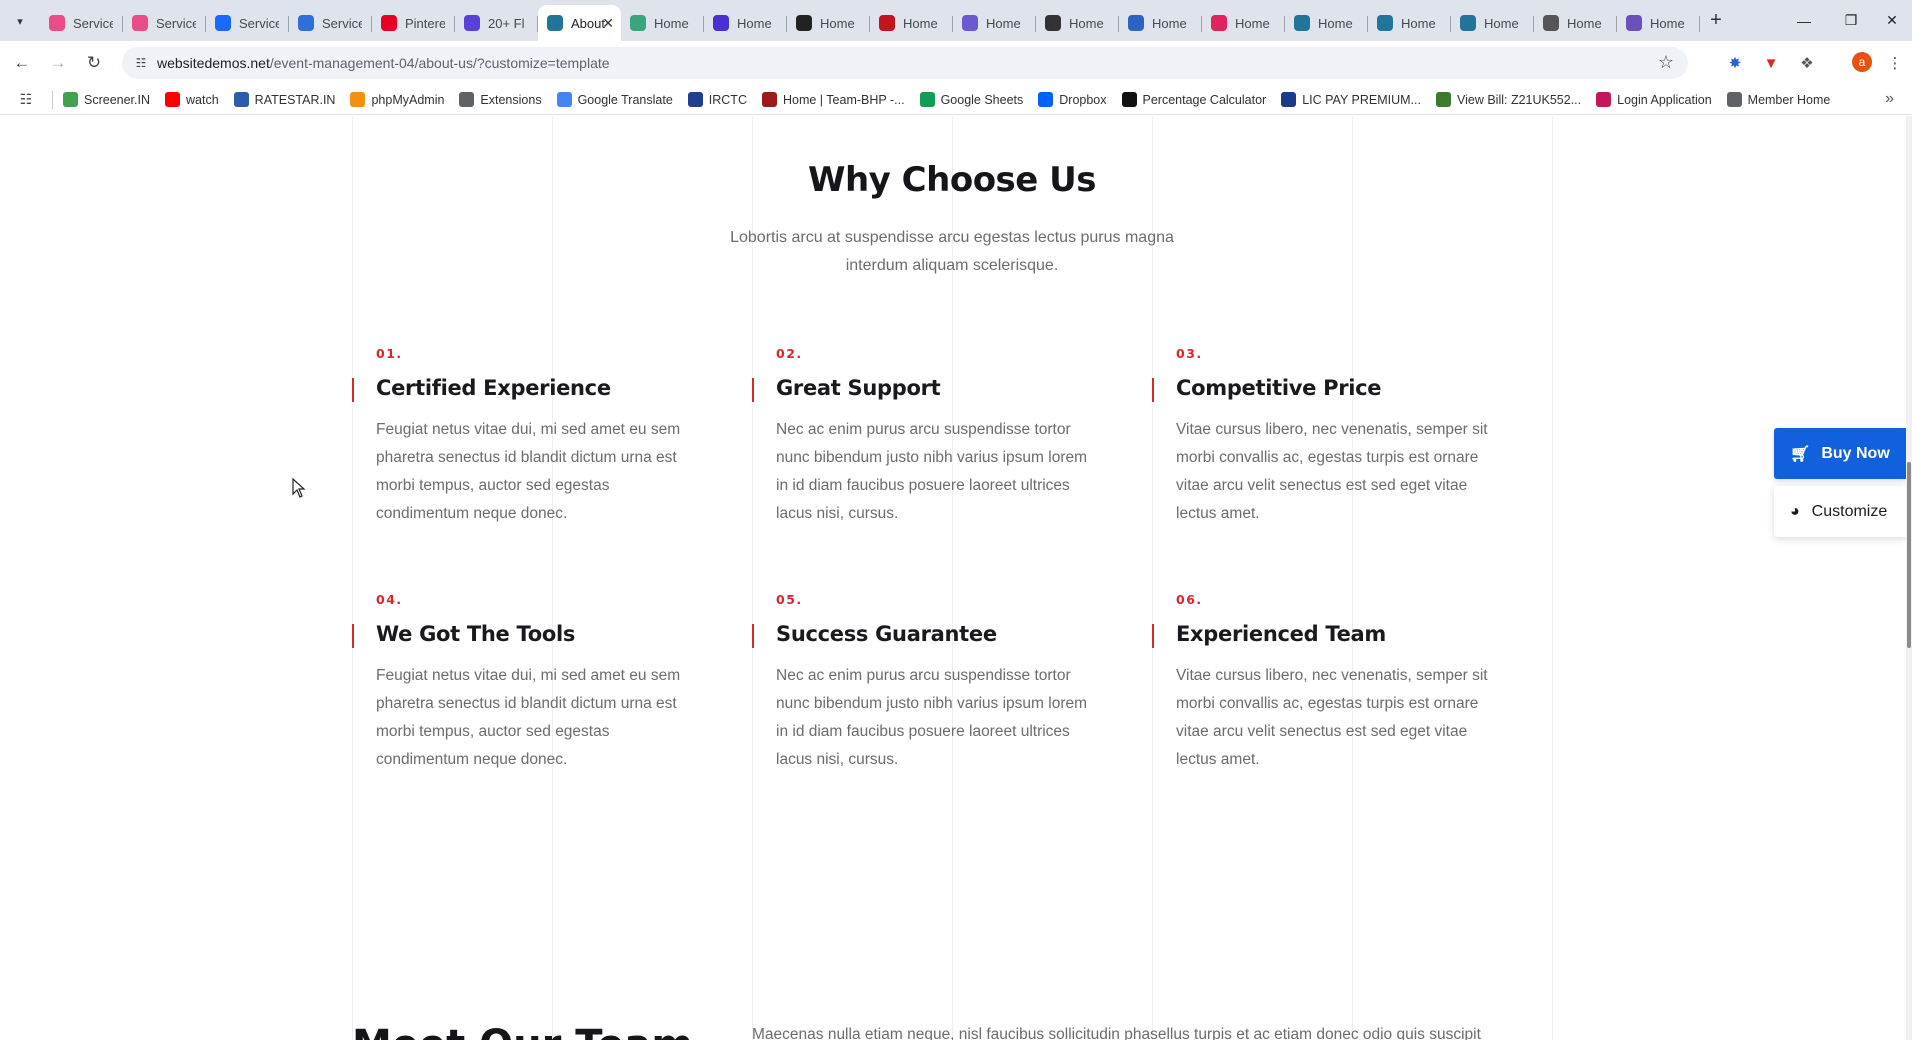 The height and width of the screenshot is (1040, 1912). Describe the element at coordinates (70, 99) in the screenshot. I see `chart-icon` at that location.